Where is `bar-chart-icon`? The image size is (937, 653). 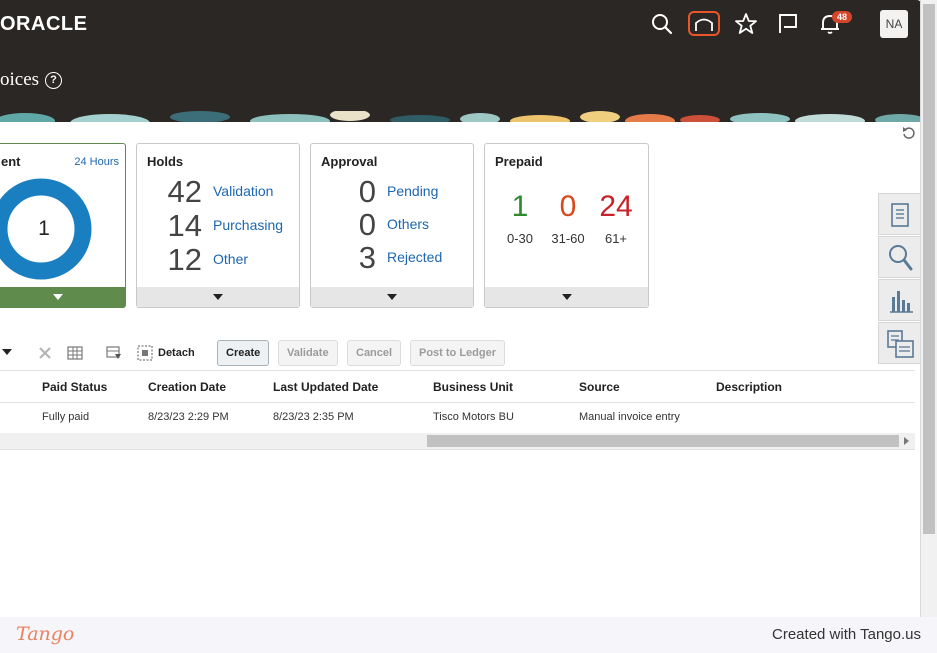
bar-chart-icon is located at coordinates (901, 302).